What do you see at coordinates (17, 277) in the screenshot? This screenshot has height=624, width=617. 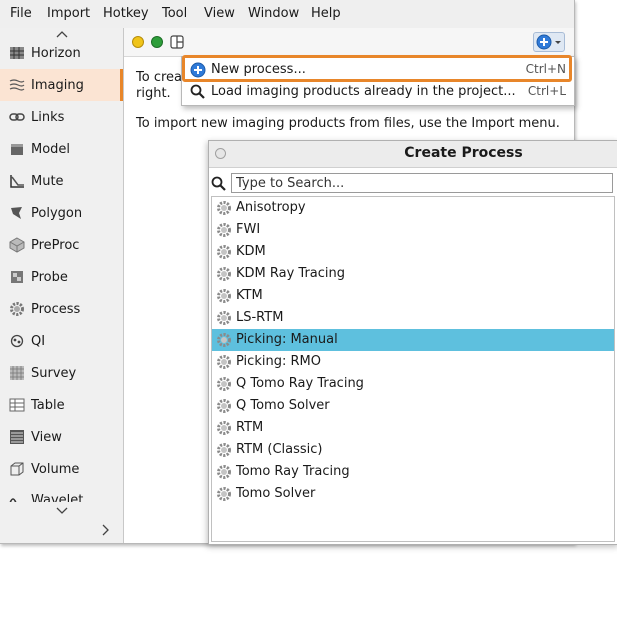 I see `probe-icon` at bounding box center [17, 277].